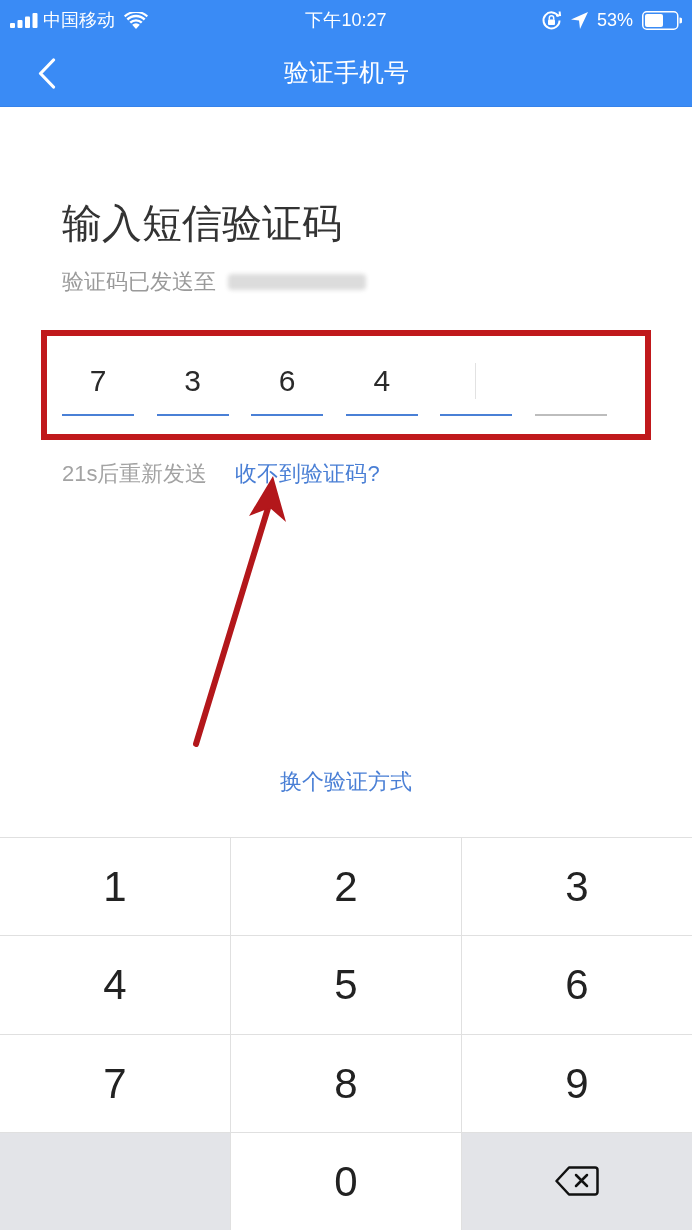 Image resolution: width=692 pixels, height=1230 pixels. Describe the element at coordinates (98, 388) in the screenshot. I see `code-input-field: 7` at that location.